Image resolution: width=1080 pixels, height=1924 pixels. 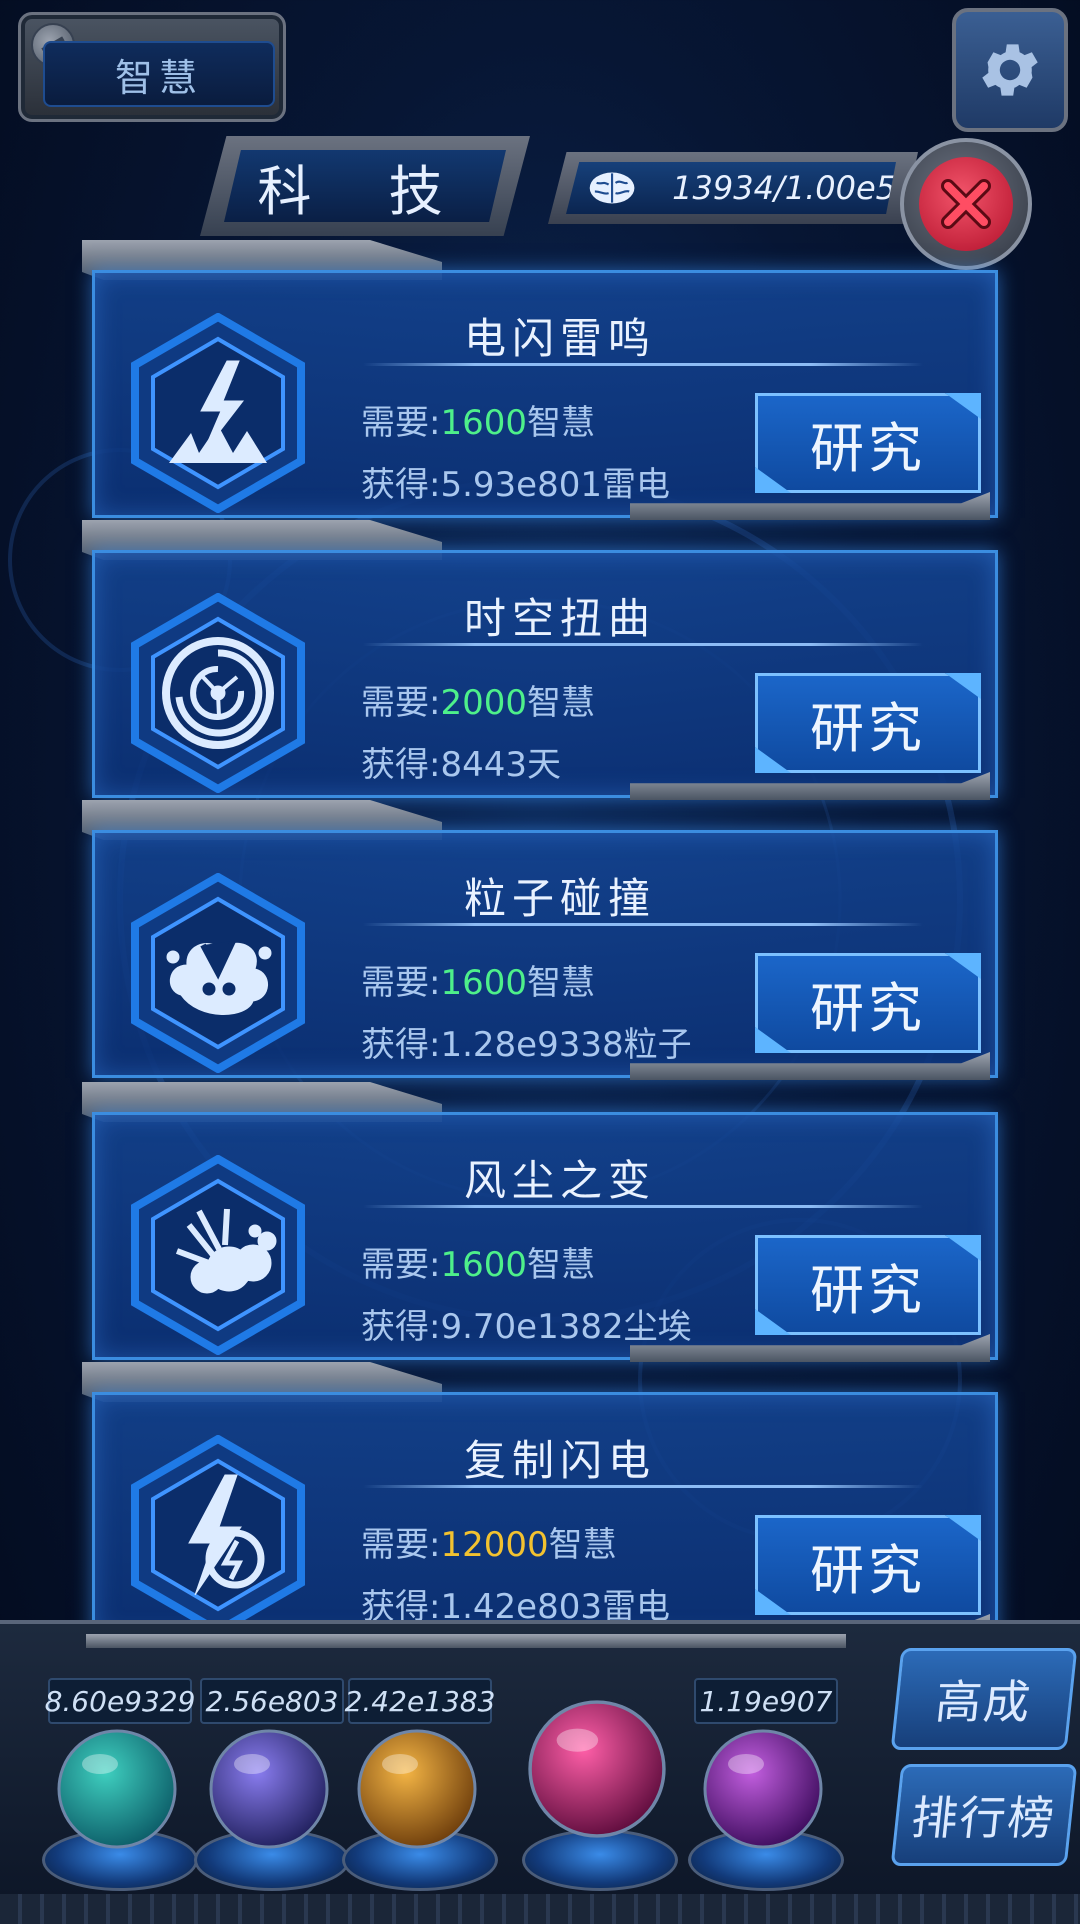 I want to click on gain-value: 5.93e801雷电, so click(x=555, y=485).